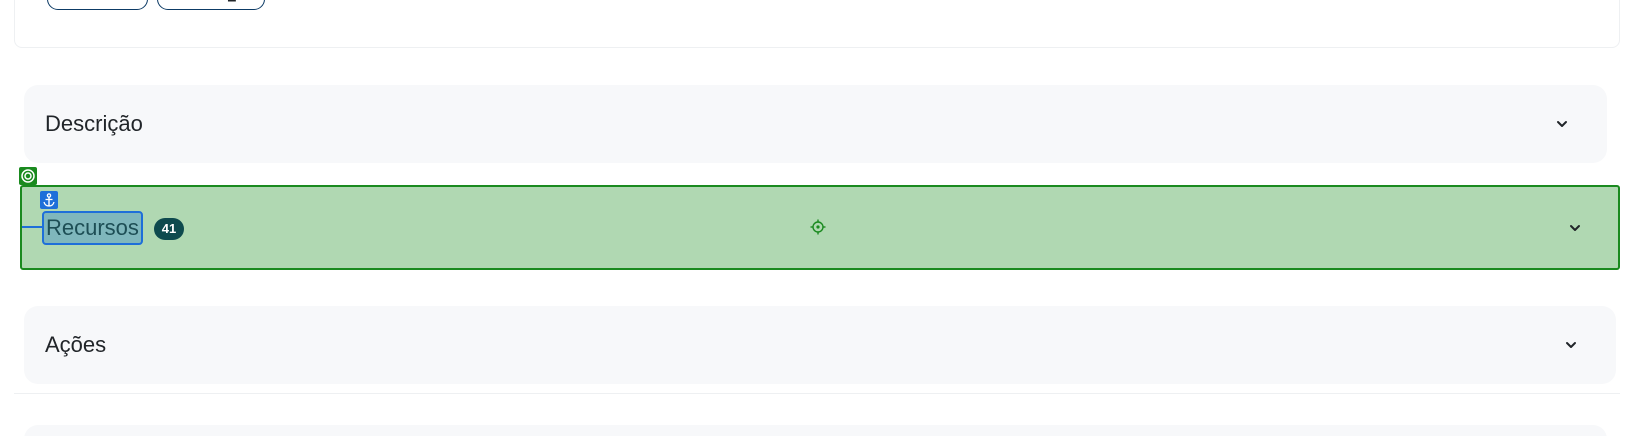 Image resolution: width=1639 pixels, height=436 pixels. What do you see at coordinates (815, 430) in the screenshot?
I see `bottom-card` at bounding box center [815, 430].